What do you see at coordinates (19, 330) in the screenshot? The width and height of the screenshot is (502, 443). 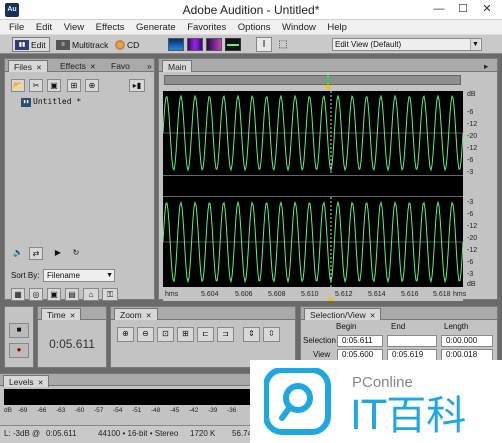 I see `stop-icon: ■` at bounding box center [19, 330].